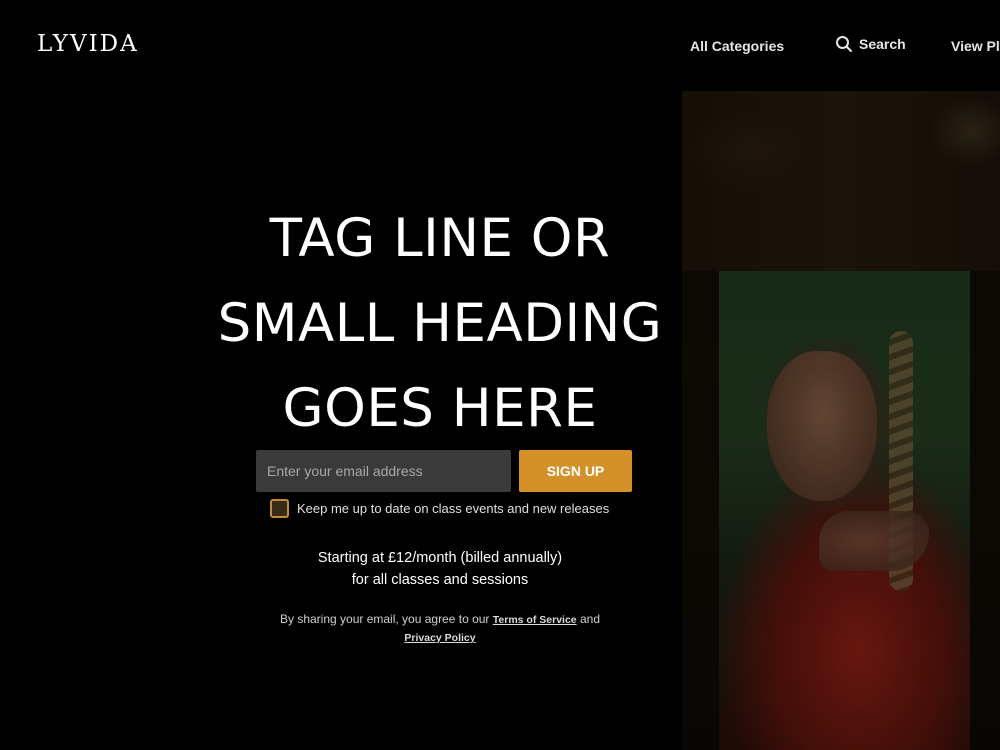 The width and height of the screenshot is (1000, 750). I want to click on nav-view-plans: View Pl, so click(975, 46).